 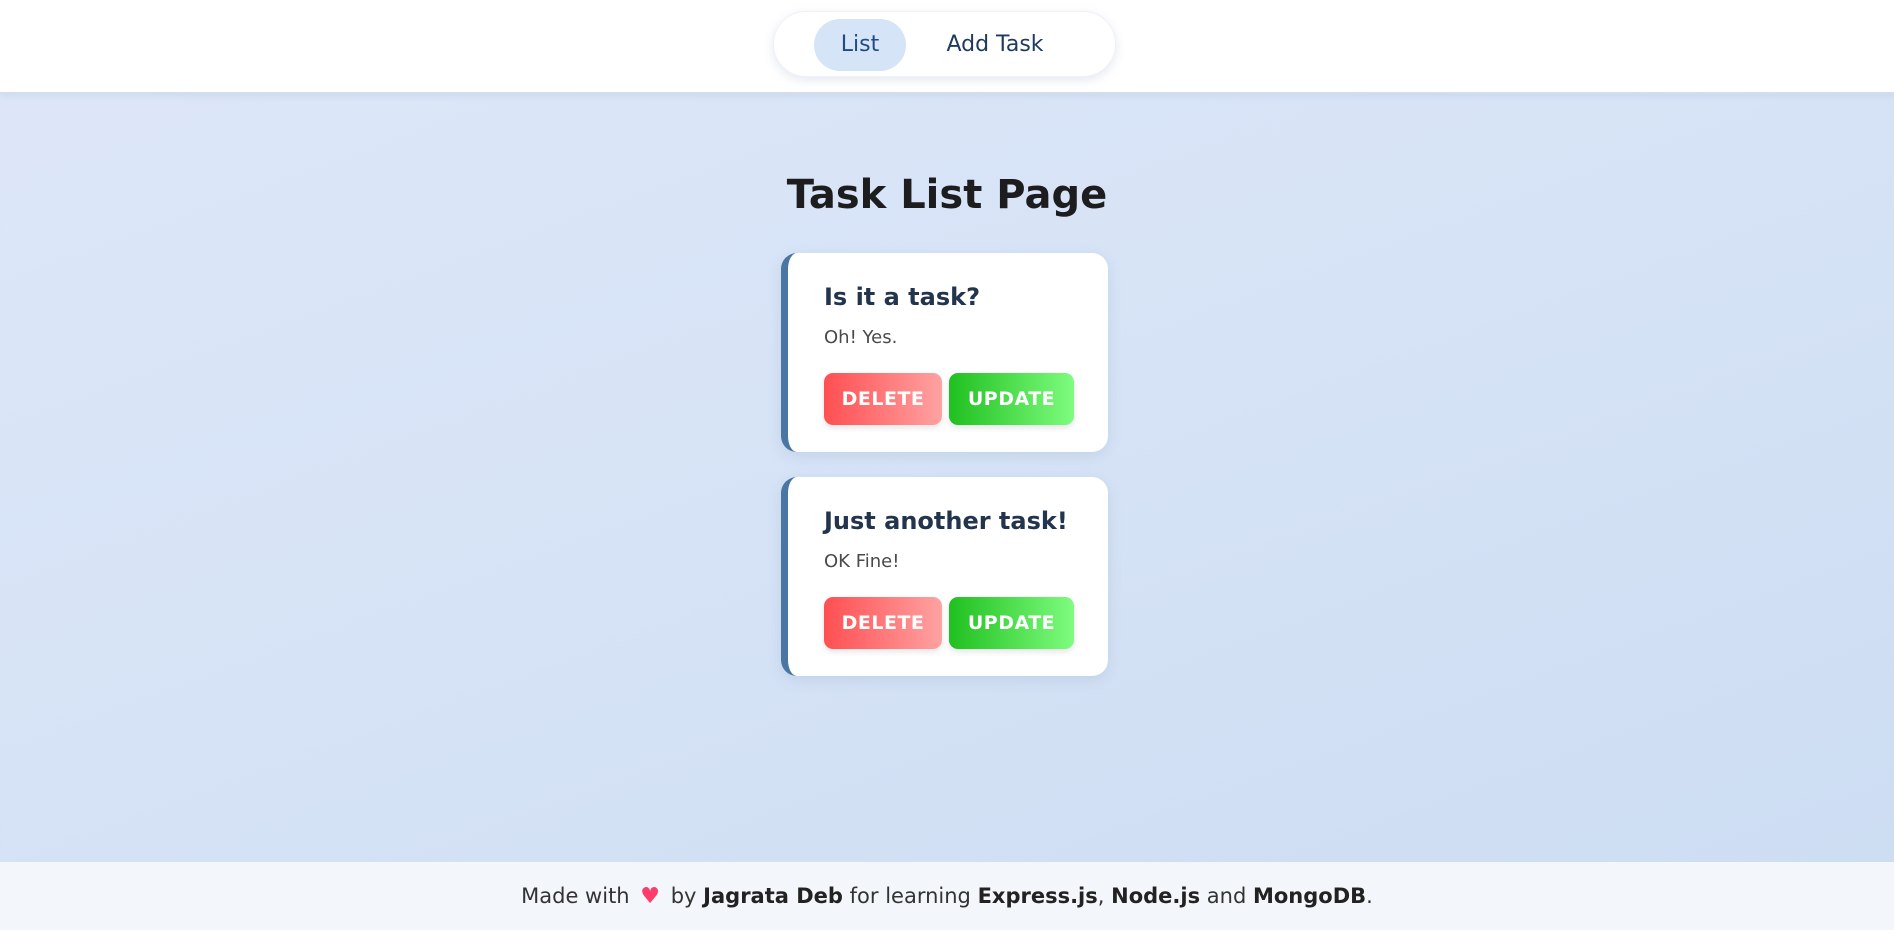 What do you see at coordinates (862, 561) in the screenshot?
I see `task-description: OK Fine!` at bounding box center [862, 561].